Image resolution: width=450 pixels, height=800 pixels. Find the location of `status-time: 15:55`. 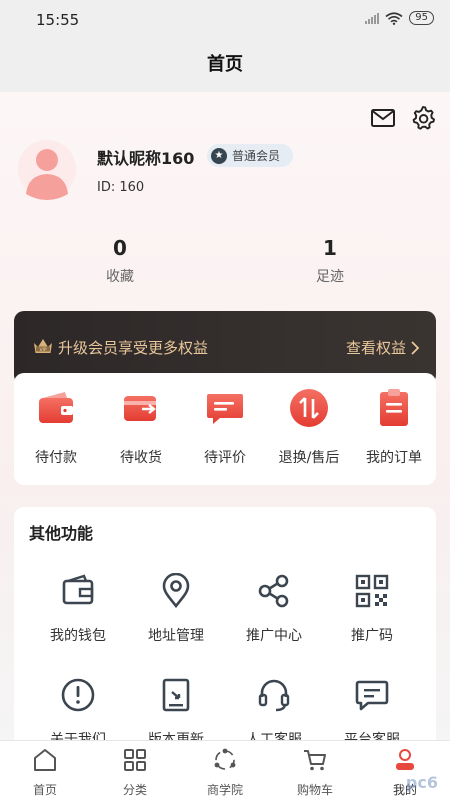

status-time: 15:55 is located at coordinates (58, 20).